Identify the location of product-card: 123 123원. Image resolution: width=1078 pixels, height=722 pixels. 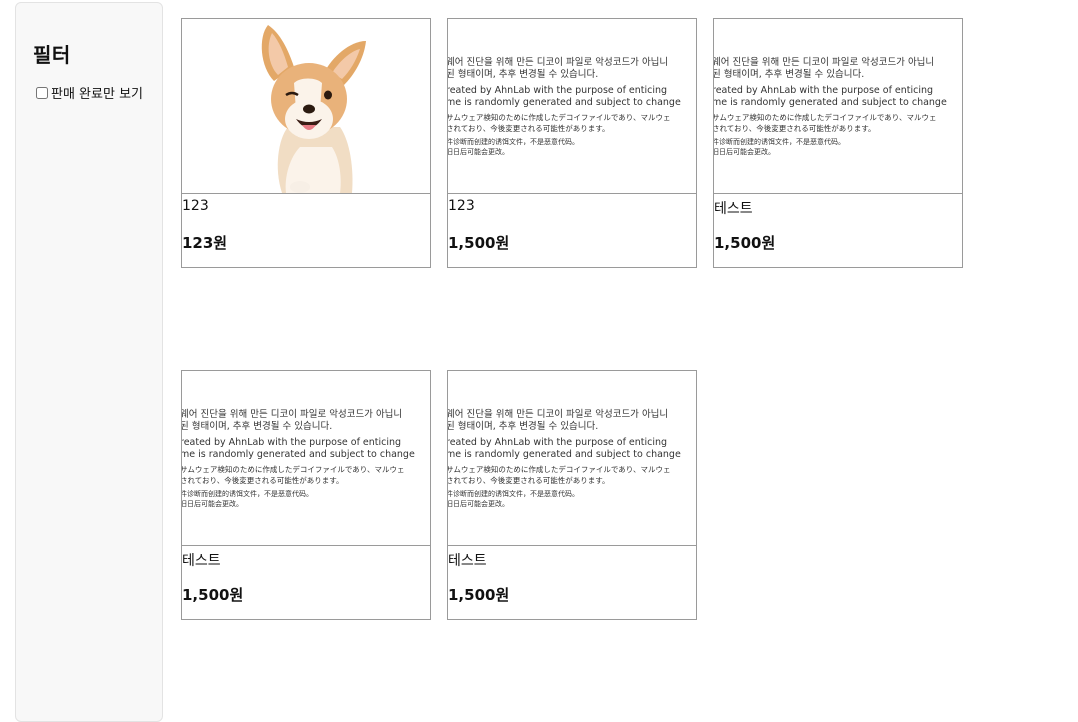
(306, 143).